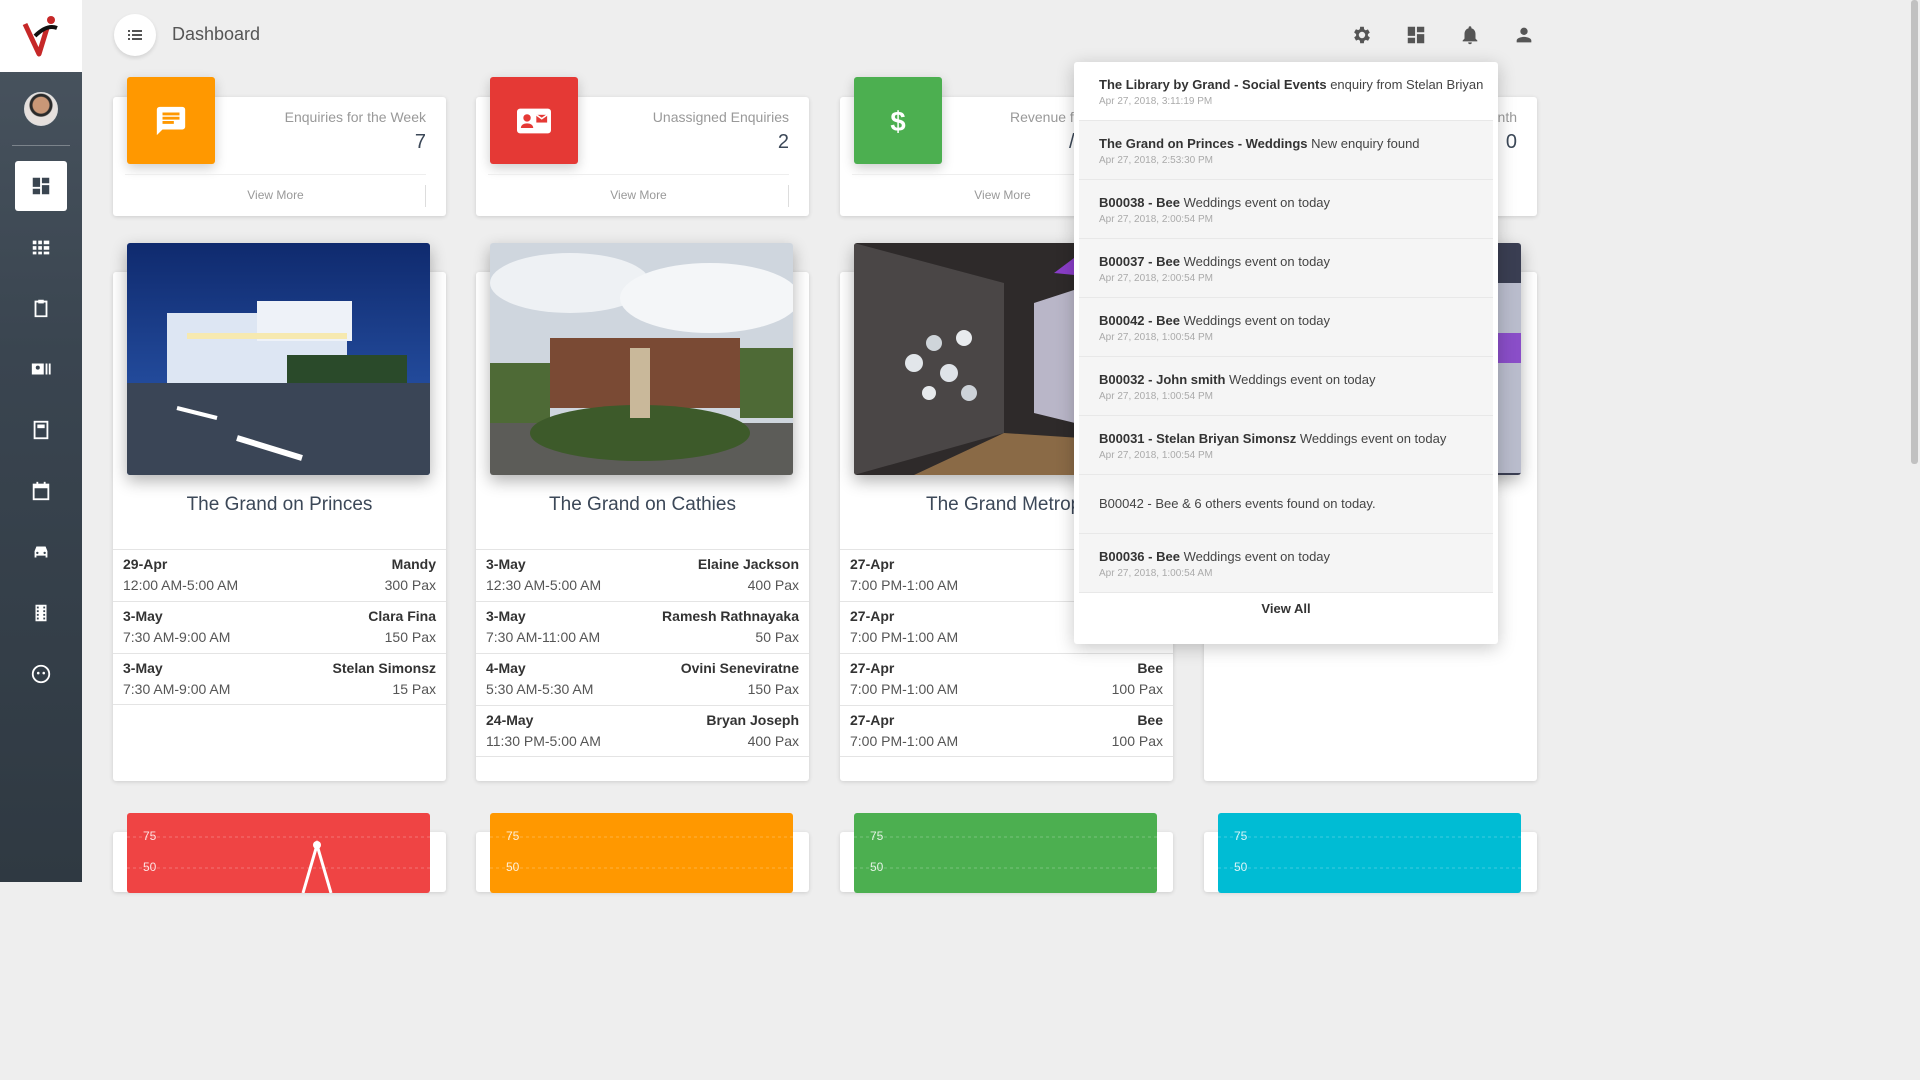 Image resolution: width=1920 pixels, height=1080 pixels. What do you see at coordinates (788, 196) in the screenshot?
I see `footer-divider` at bounding box center [788, 196].